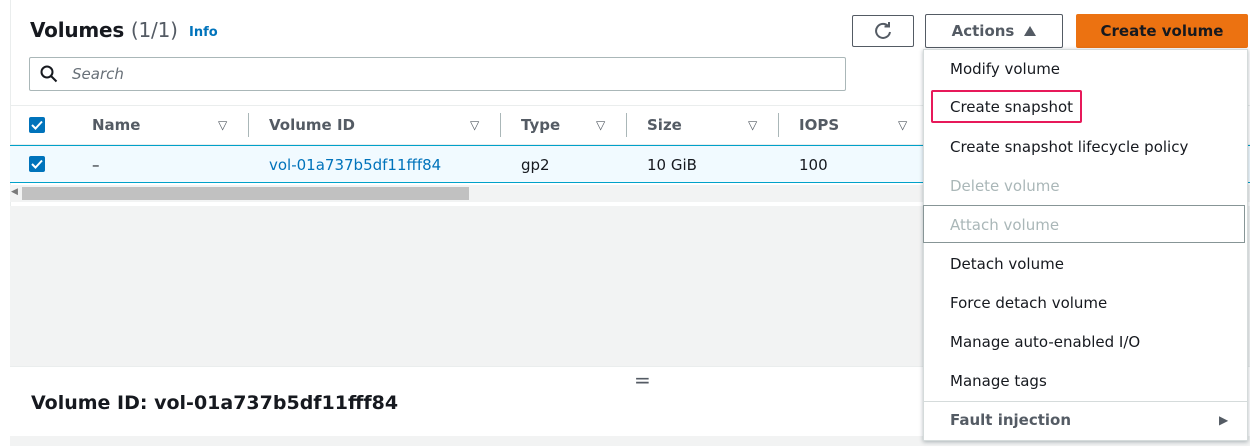  What do you see at coordinates (998, 381) in the screenshot?
I see `menu-item-manage-tags: Manage tags` at bounding box center [998, 381].